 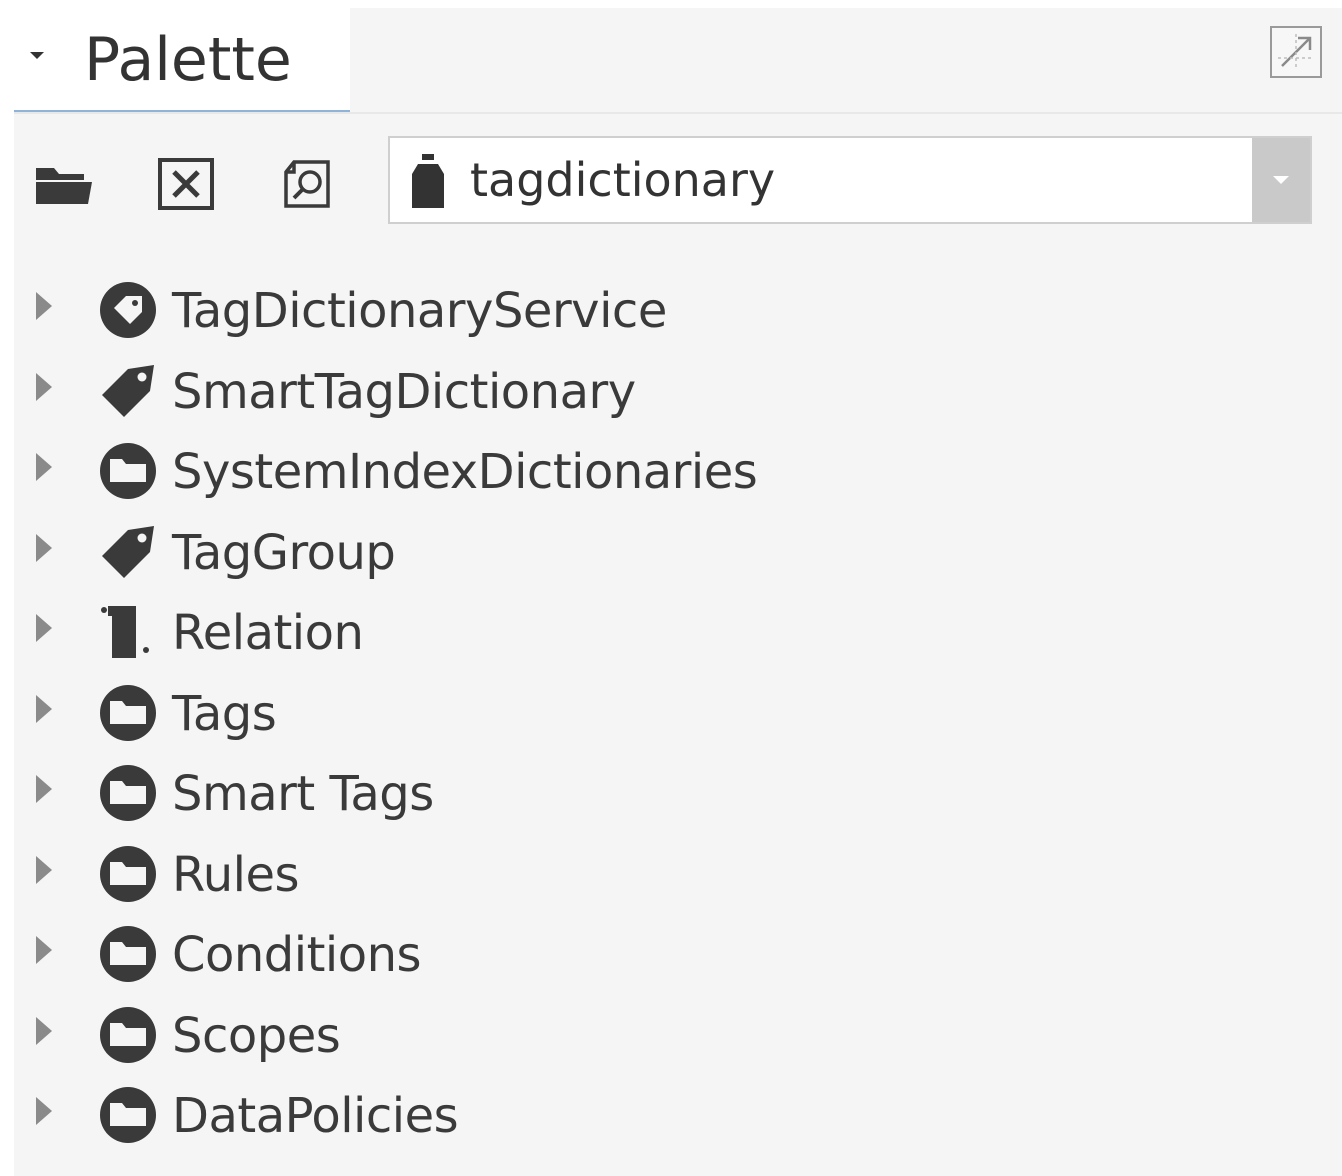 I want to click on tree-item-label: SystemIndexDictionaries, so click(x=465, y=472).